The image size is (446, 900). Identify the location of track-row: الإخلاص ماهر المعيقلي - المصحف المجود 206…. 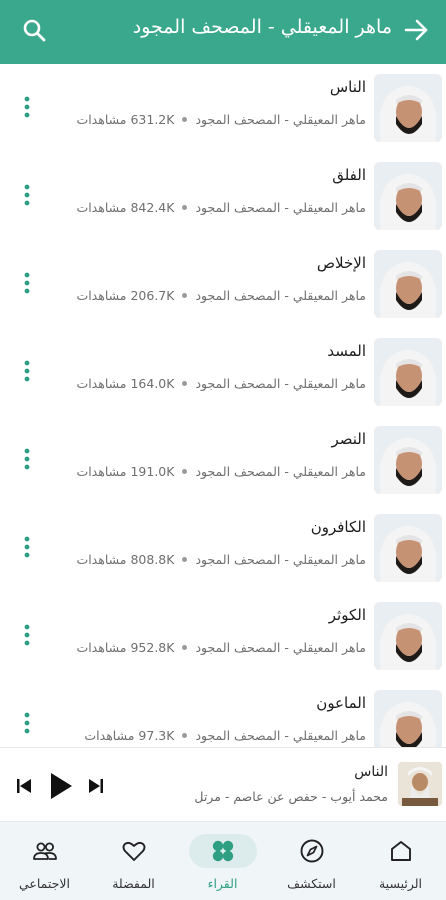
(223, 284).